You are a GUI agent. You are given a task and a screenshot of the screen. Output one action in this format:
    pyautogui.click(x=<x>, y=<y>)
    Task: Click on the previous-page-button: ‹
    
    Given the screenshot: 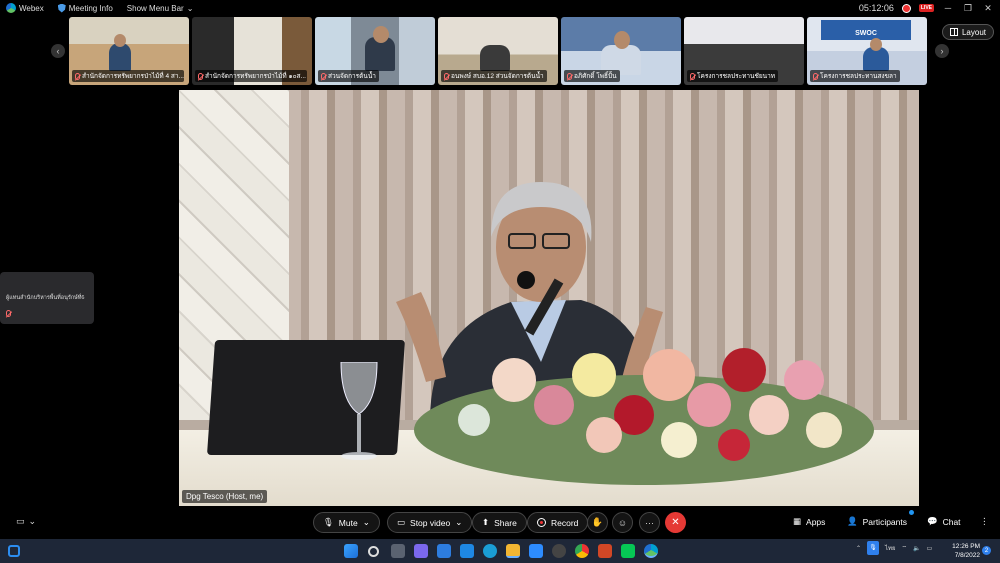 What is the action you would take?
    pyautogui.click(x=58, y=51)
    